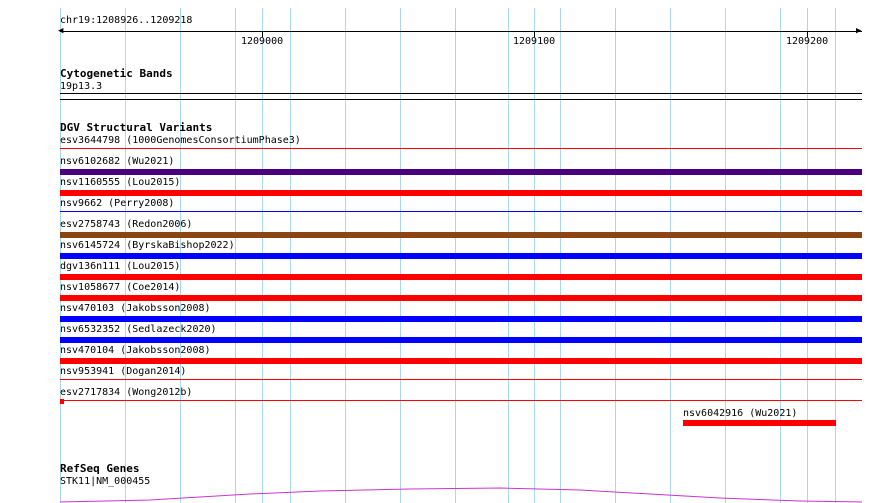  I want to click on dgv-variant-label: nsv6145724 (ByrskaBishop2022), so click(147, 245).